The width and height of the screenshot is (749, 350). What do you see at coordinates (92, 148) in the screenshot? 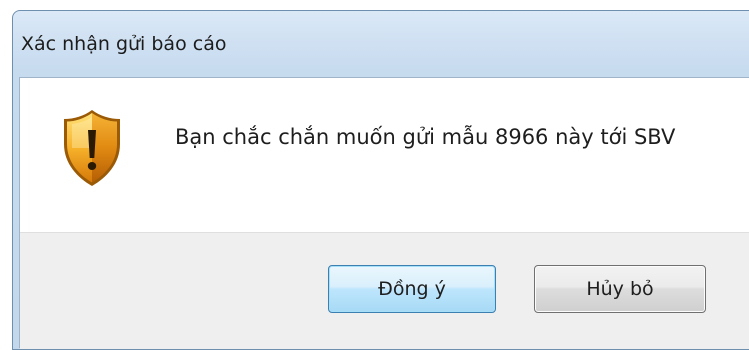
I see `warning-shield-icon` at bounding box center [92, 148].